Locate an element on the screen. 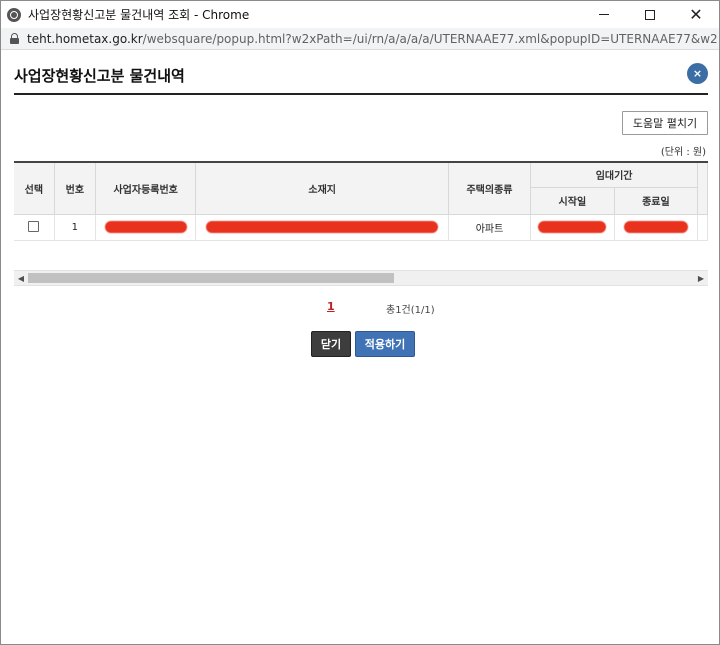  unit-label: (단위 : 원) is located at coordinates (683, 152).